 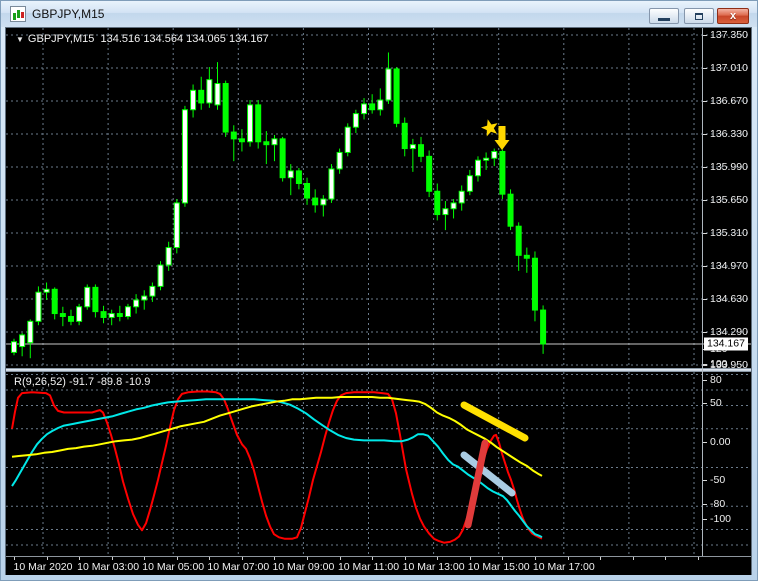 What do you see at coordinates (664, 16) in the screenshot?
I see `minimize-button` at bounding box center [664, 16].